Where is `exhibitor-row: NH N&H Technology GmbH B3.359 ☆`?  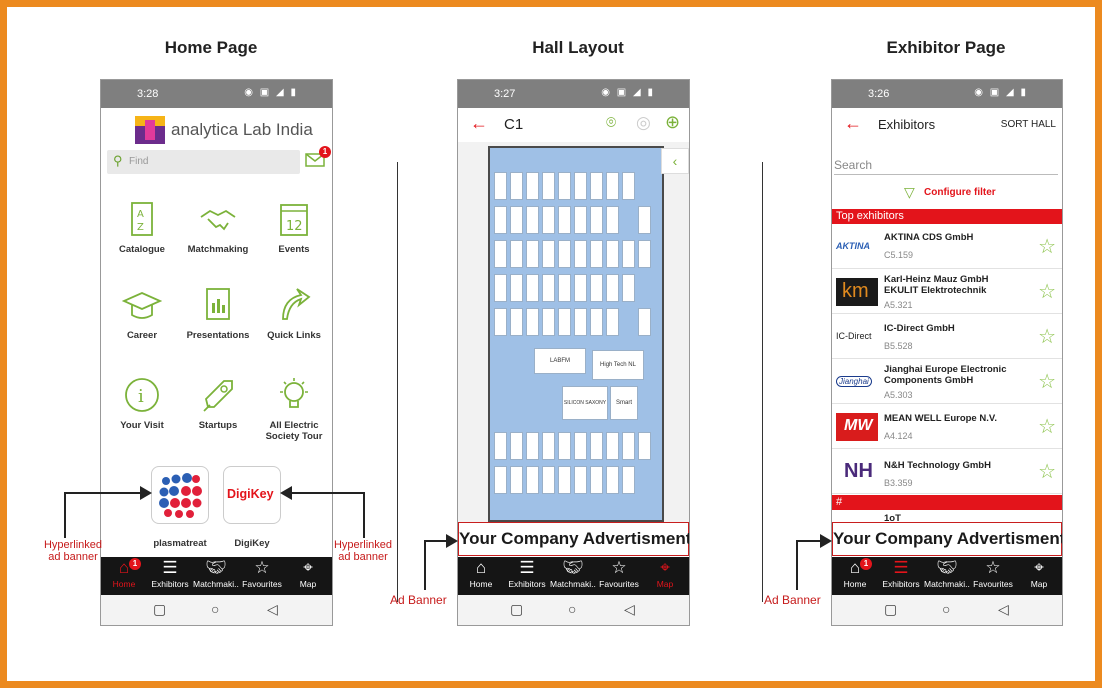 exhibitor-row: NH N&H Technology GmbH B3.359 ☆ is located at coordinates (947, 472).